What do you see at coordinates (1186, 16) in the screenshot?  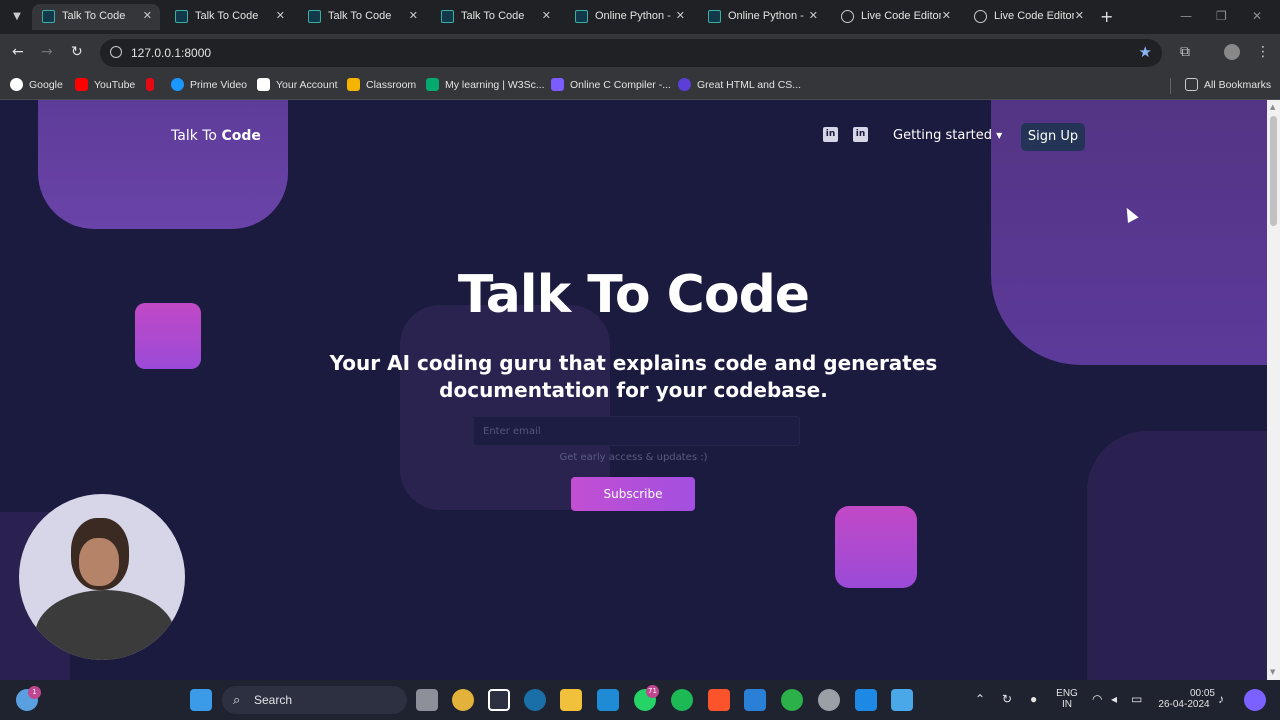 I see `minimize-icon: —` at bounding box center [1186, 16].